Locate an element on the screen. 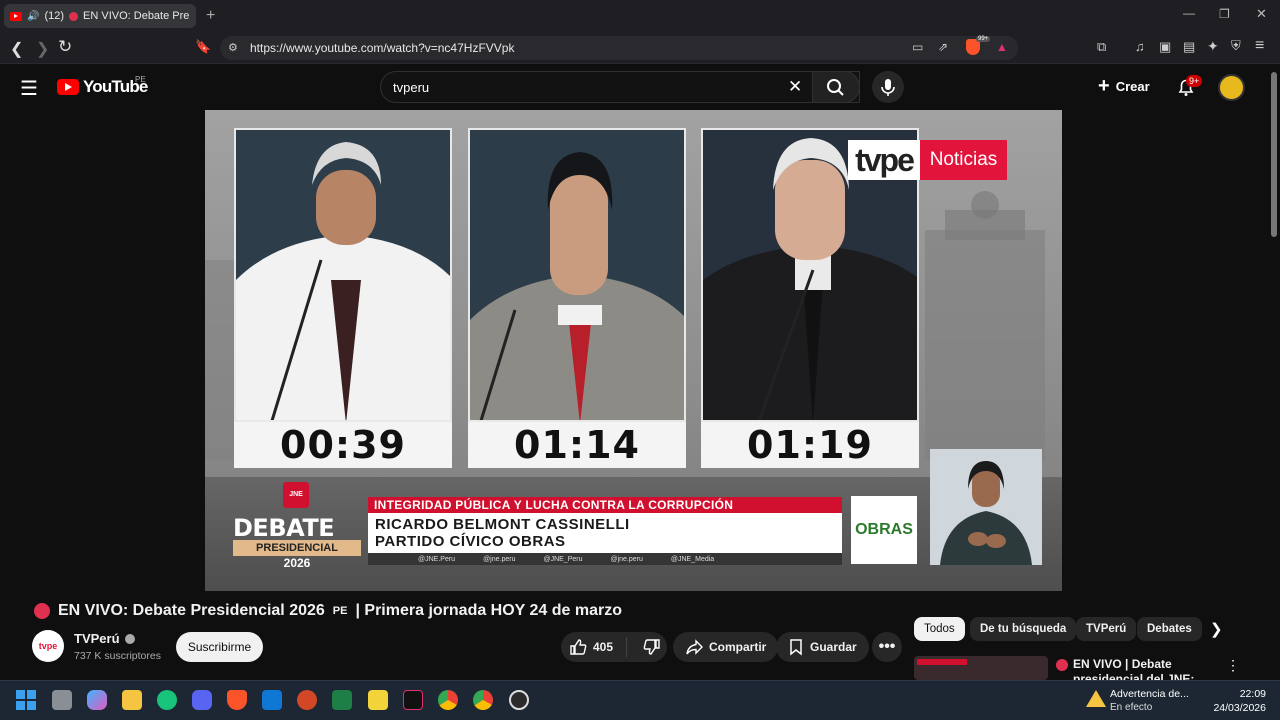 This screenshot has width=1280, height=720. dislike-button is located at coordinates (647, 647).